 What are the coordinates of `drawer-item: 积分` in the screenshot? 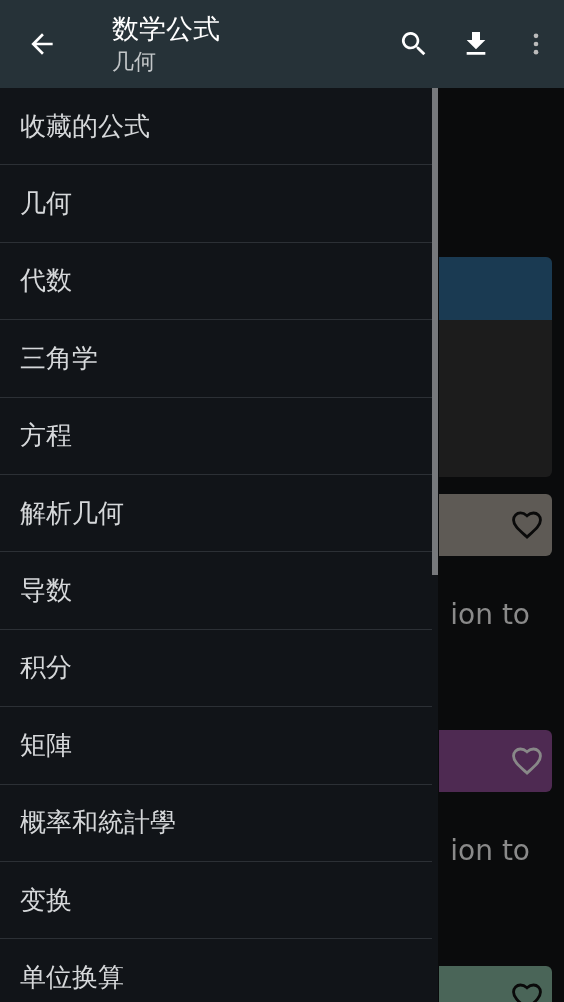 It's located at (216, 668).